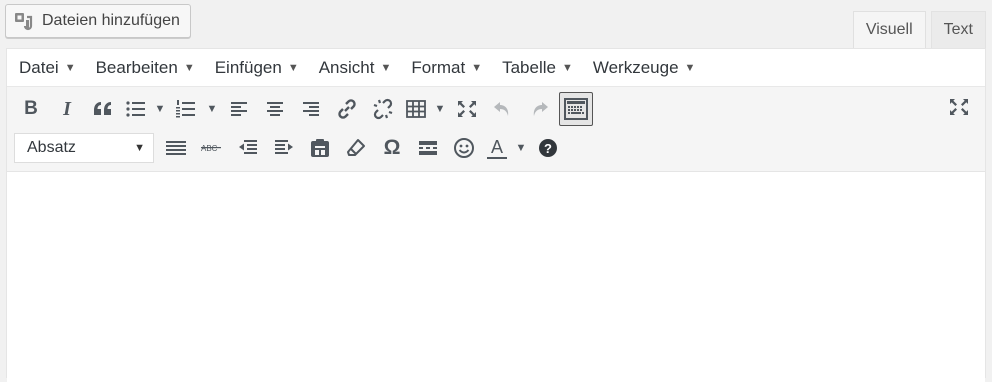 The width and height of the screenshot is (992, 382). I want to click on numbered-list-button, so click(186, 109).